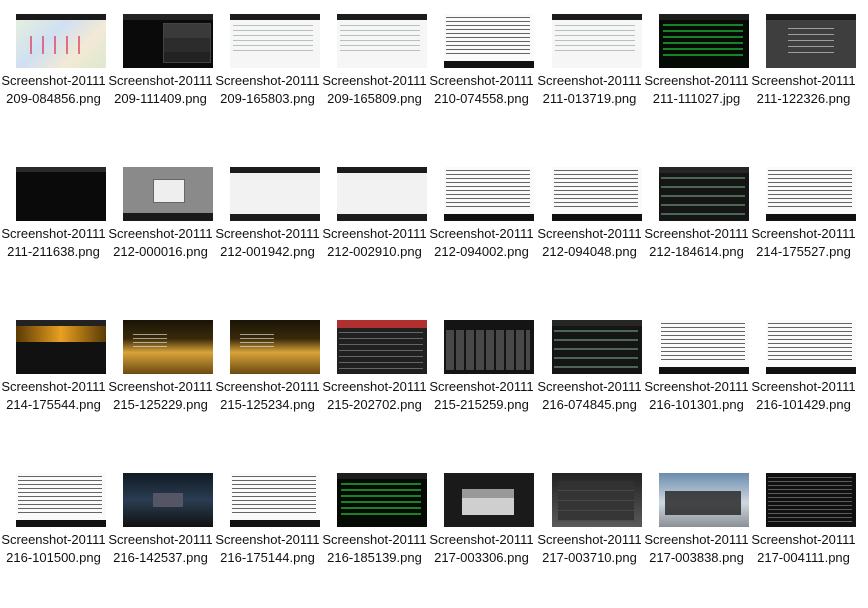  What do you see at coordinates (803, 89) in the screenshot?
I see `file-name-label: Screenshot-20111211-122326.png` at bounding box center [803, 89].